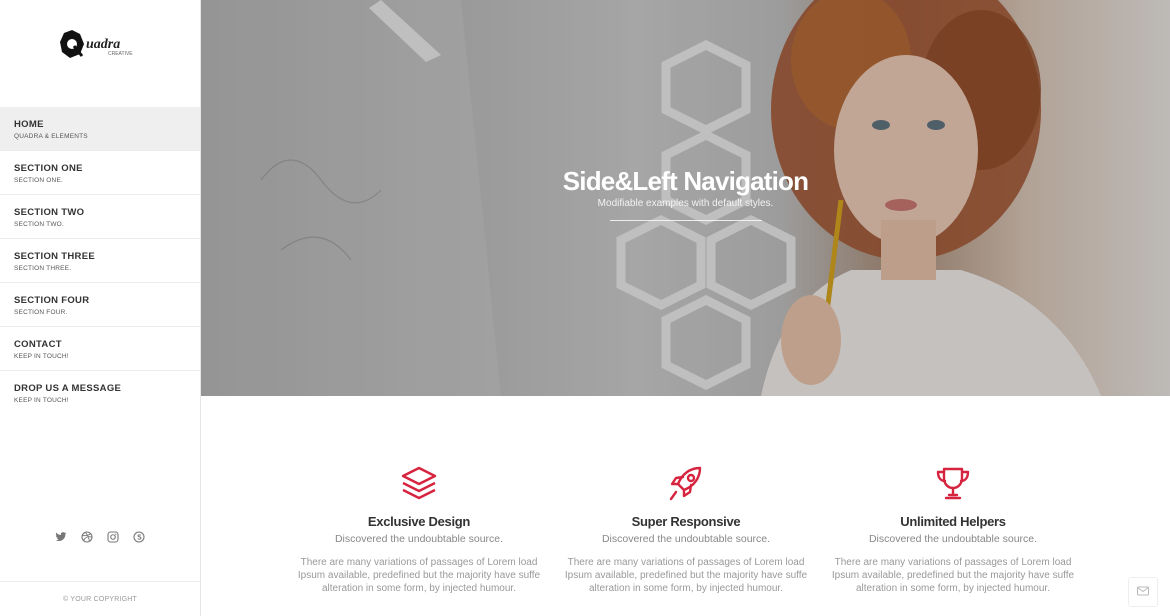 The image size is (1170, 616). I want to click on trophy-icon, so click(953, 484).